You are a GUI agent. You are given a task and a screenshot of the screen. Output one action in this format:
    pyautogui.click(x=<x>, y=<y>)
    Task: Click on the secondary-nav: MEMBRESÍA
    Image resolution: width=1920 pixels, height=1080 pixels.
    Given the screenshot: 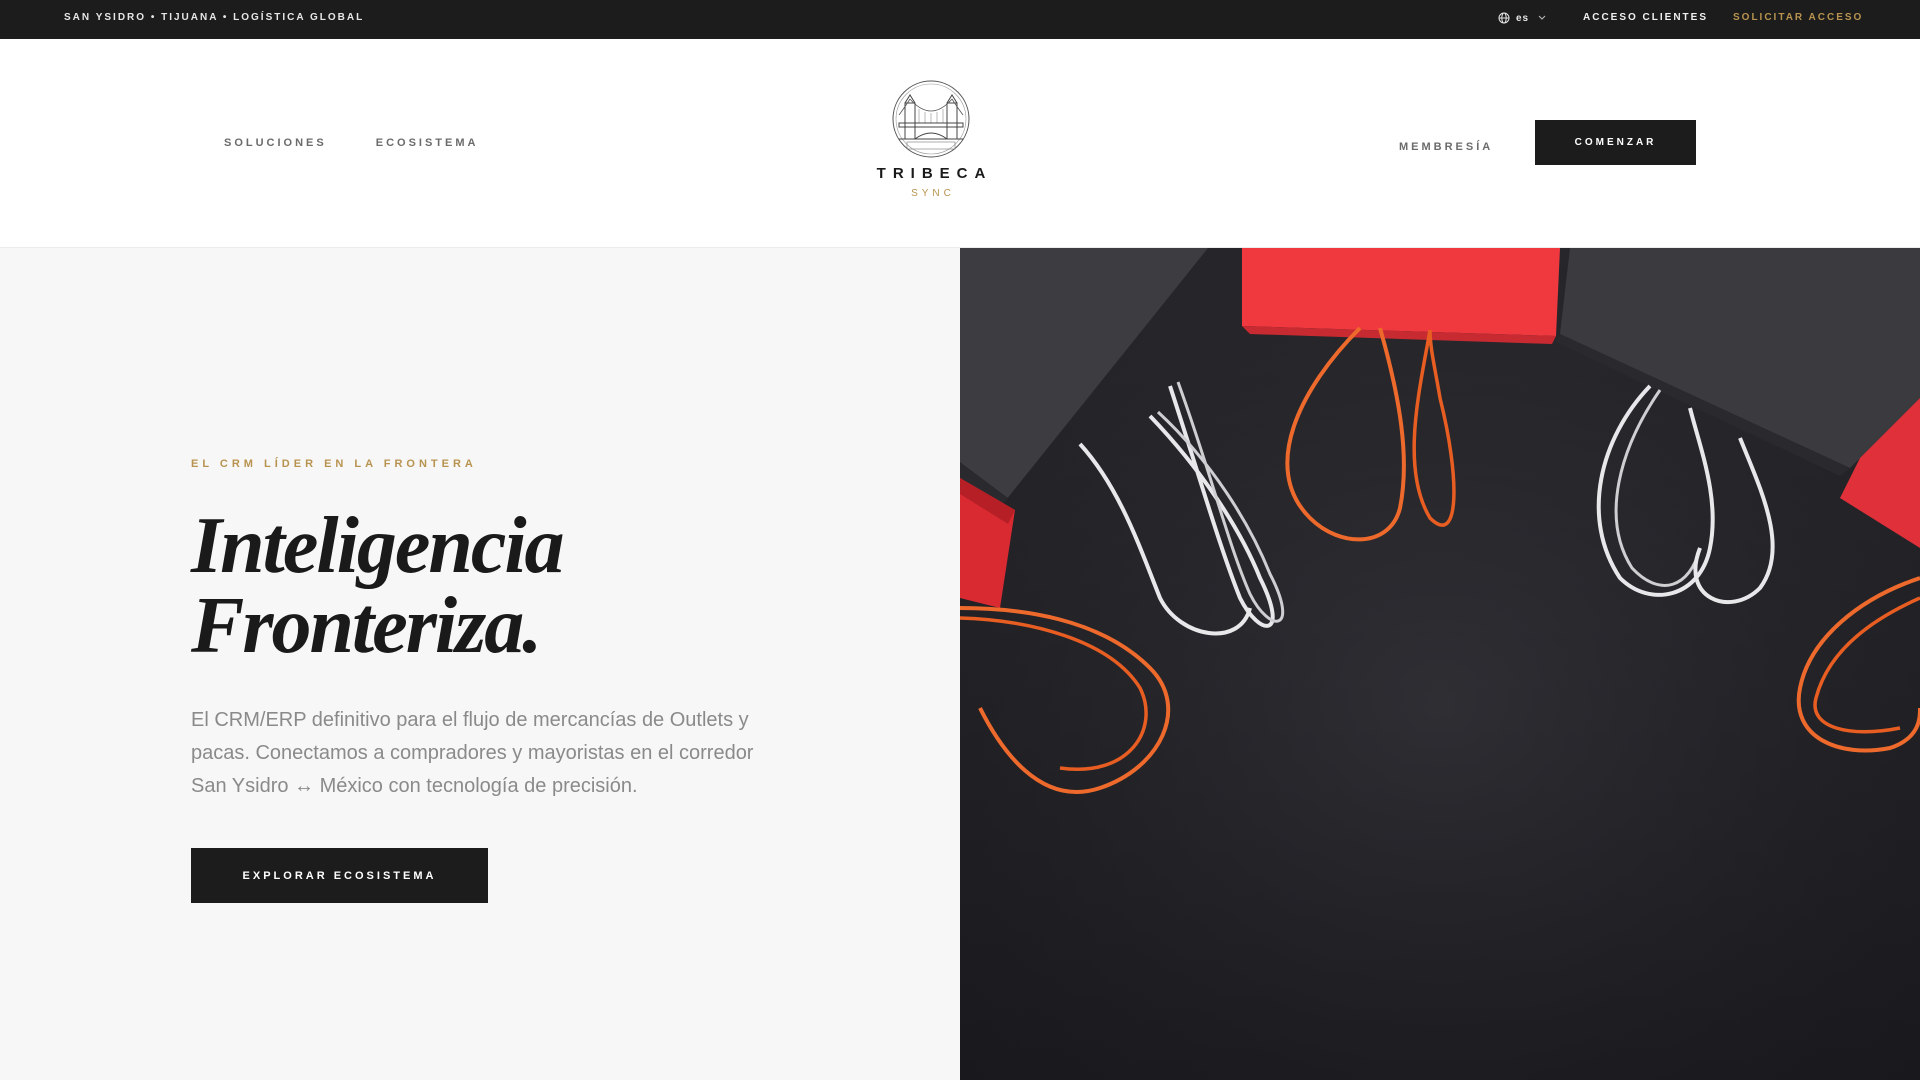 What is the action you would take?
    pyautogui.click(x=1446, y=146)
    